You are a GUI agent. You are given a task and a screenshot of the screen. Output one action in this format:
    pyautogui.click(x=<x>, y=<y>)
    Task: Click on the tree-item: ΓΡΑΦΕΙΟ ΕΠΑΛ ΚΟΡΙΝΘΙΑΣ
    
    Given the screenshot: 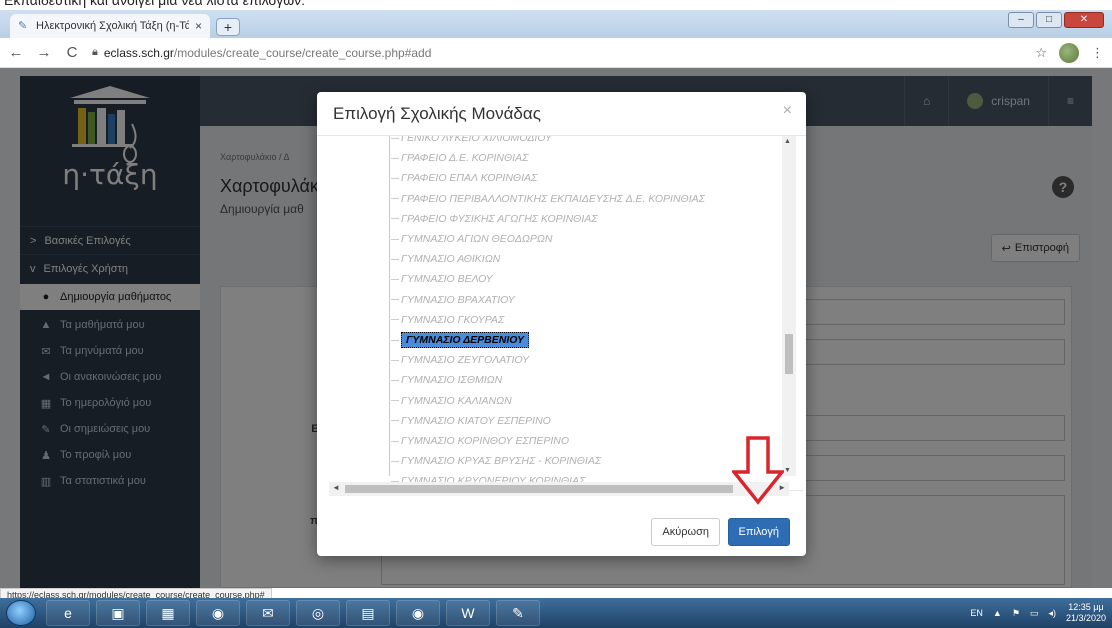 What is the action you would take?
    pyautogui.click(x=464, y=178)
    